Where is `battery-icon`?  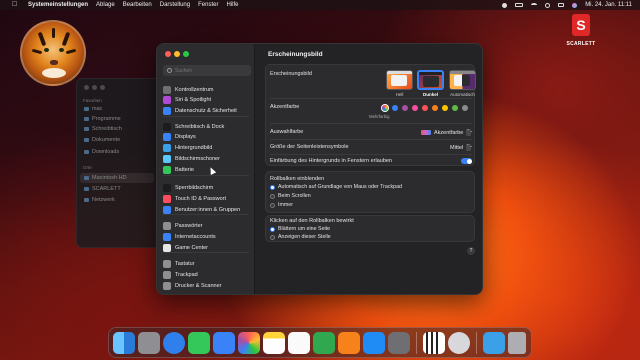
battery-icon is located at coordinates (519, 5).